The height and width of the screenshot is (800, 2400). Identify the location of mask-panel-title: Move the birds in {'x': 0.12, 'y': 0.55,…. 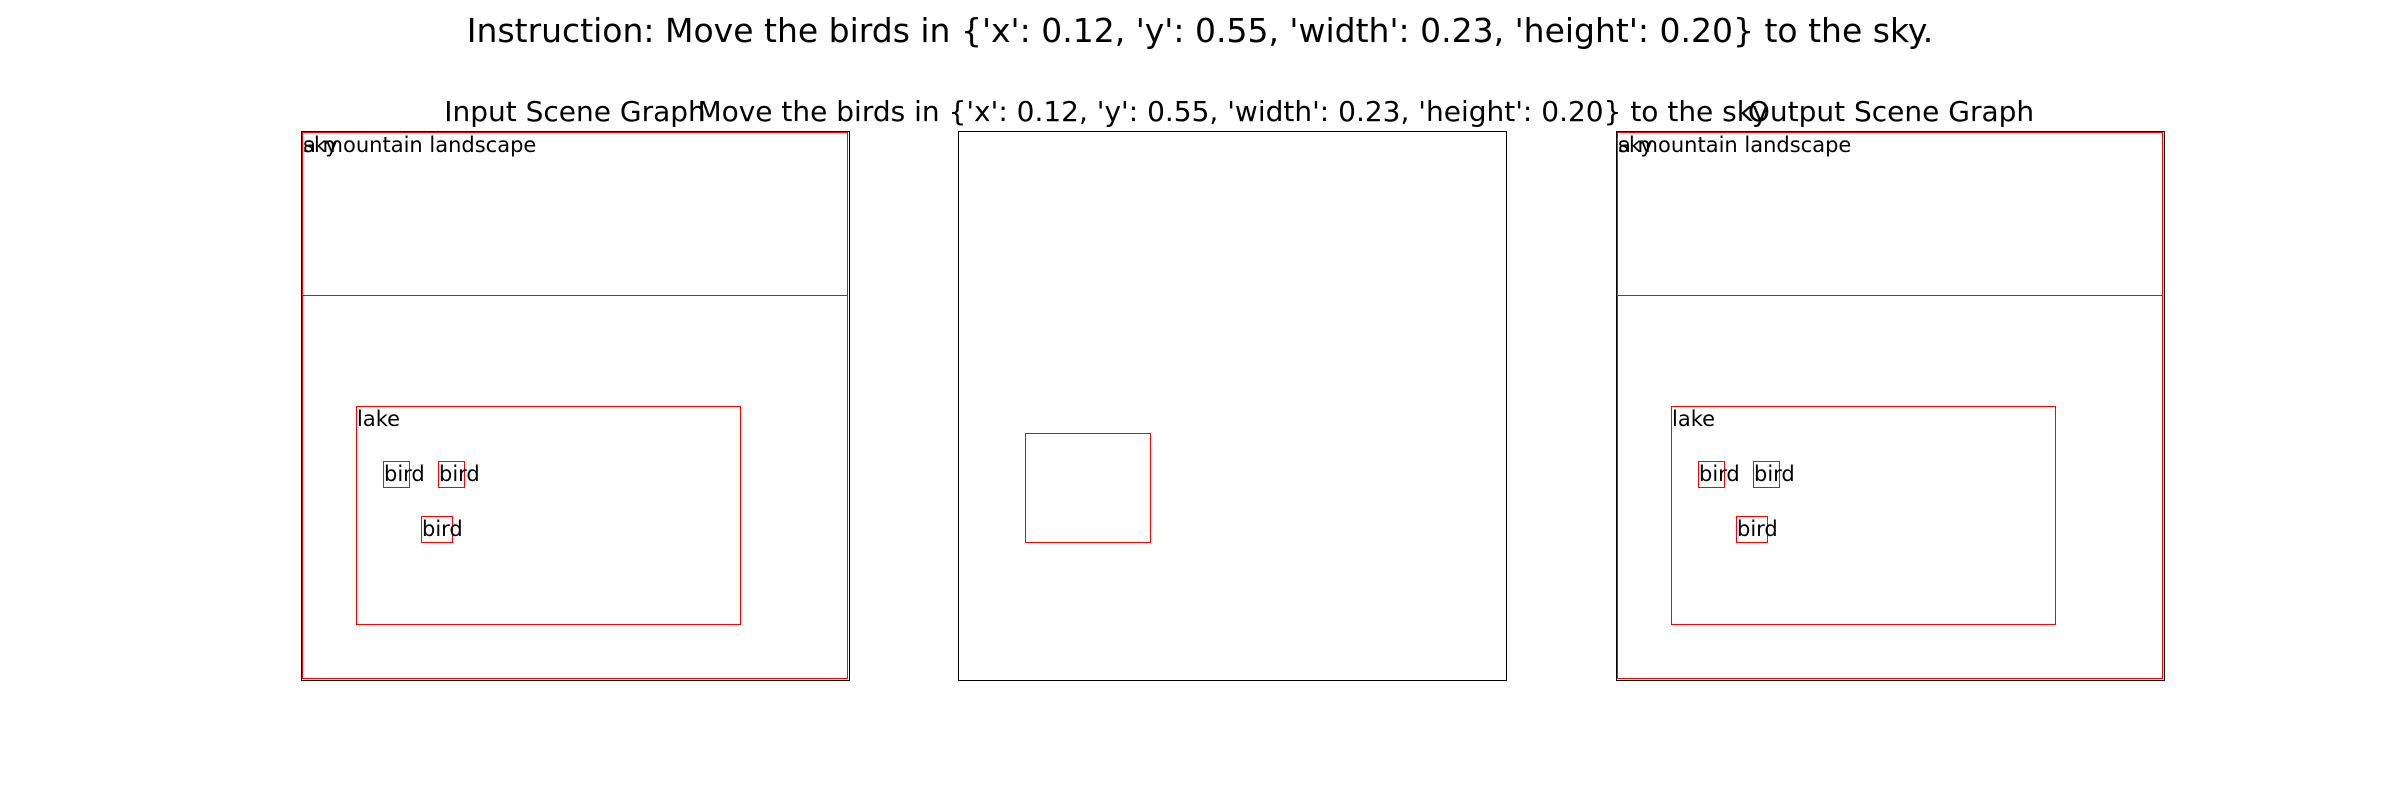
(1233, 111).